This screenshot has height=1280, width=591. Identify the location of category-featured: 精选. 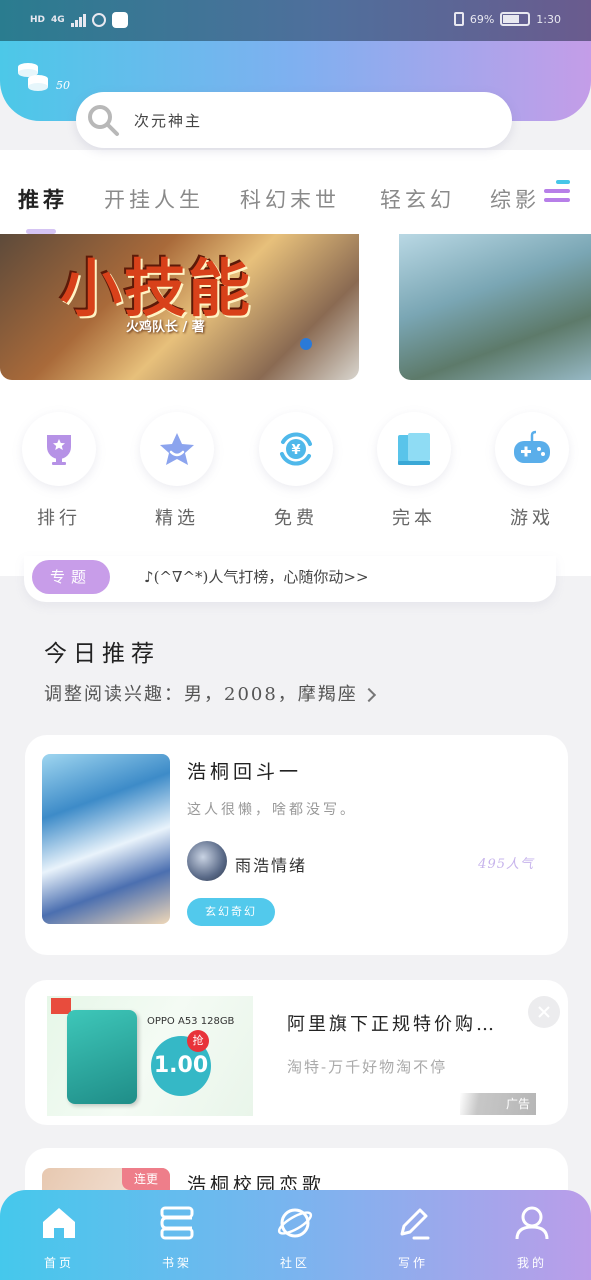
(177, 471).